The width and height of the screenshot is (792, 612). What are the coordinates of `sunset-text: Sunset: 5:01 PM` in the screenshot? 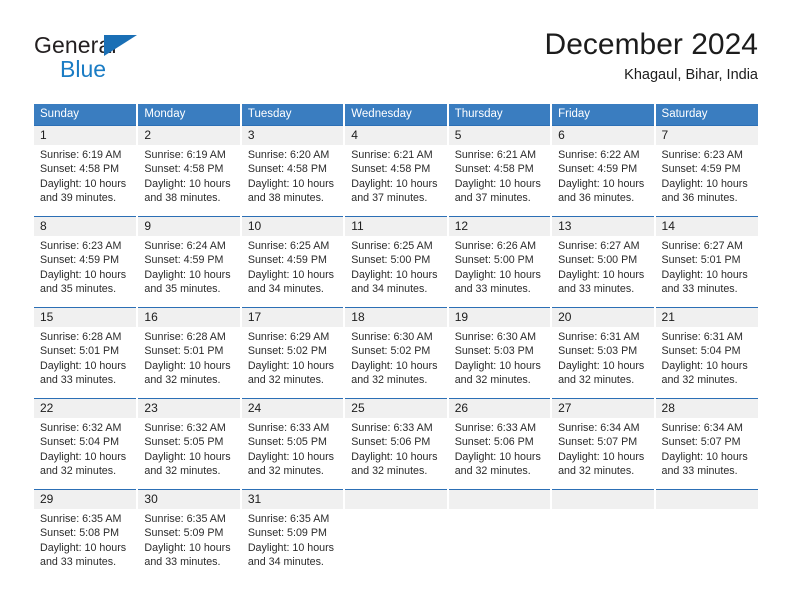 It's located at (184, 351).